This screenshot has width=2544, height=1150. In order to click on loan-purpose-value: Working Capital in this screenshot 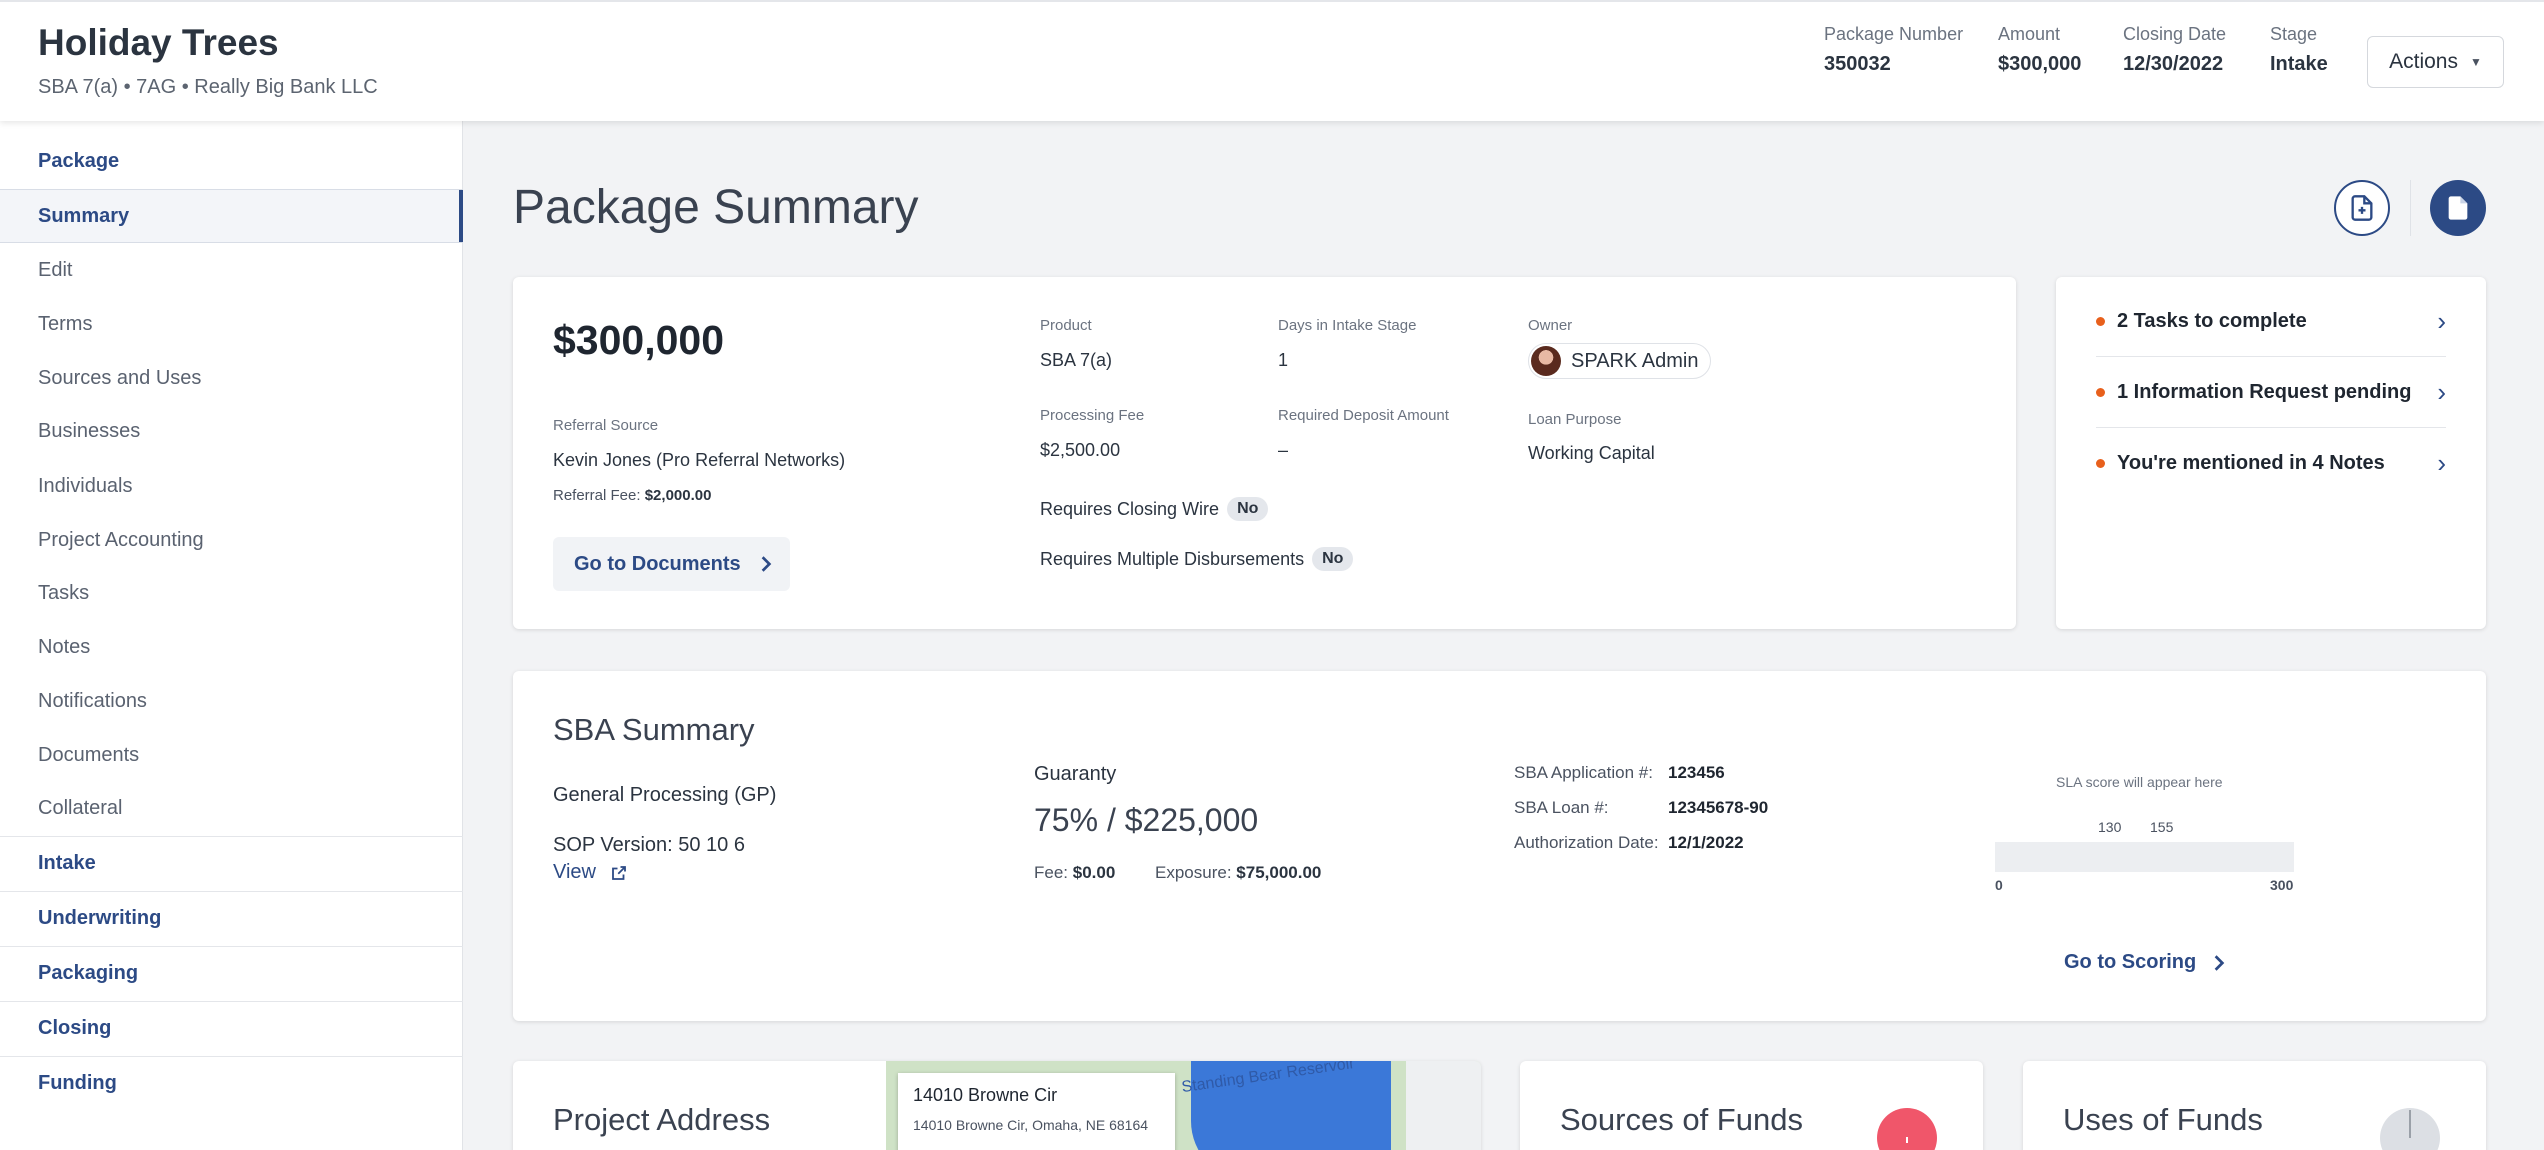, I will do `click(1591, 453)`.